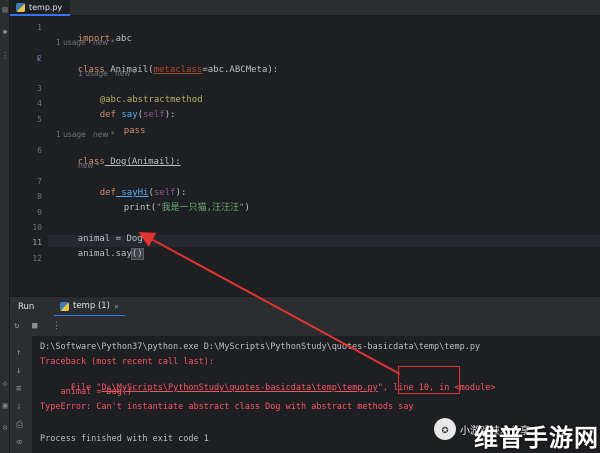 Image resolution: width=600 pixels, height=453 pixels. I want to click on annotation-arrow, so click(269, 303).